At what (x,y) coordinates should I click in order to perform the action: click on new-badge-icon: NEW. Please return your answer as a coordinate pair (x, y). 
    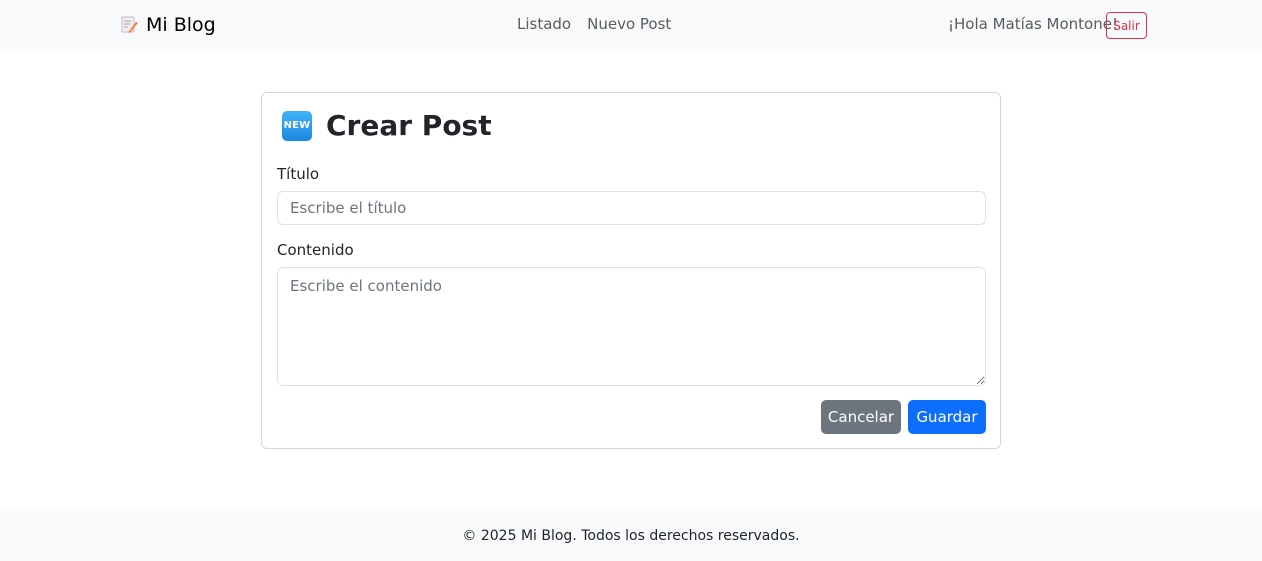
    Looking at the image, I should click on (297, 125).